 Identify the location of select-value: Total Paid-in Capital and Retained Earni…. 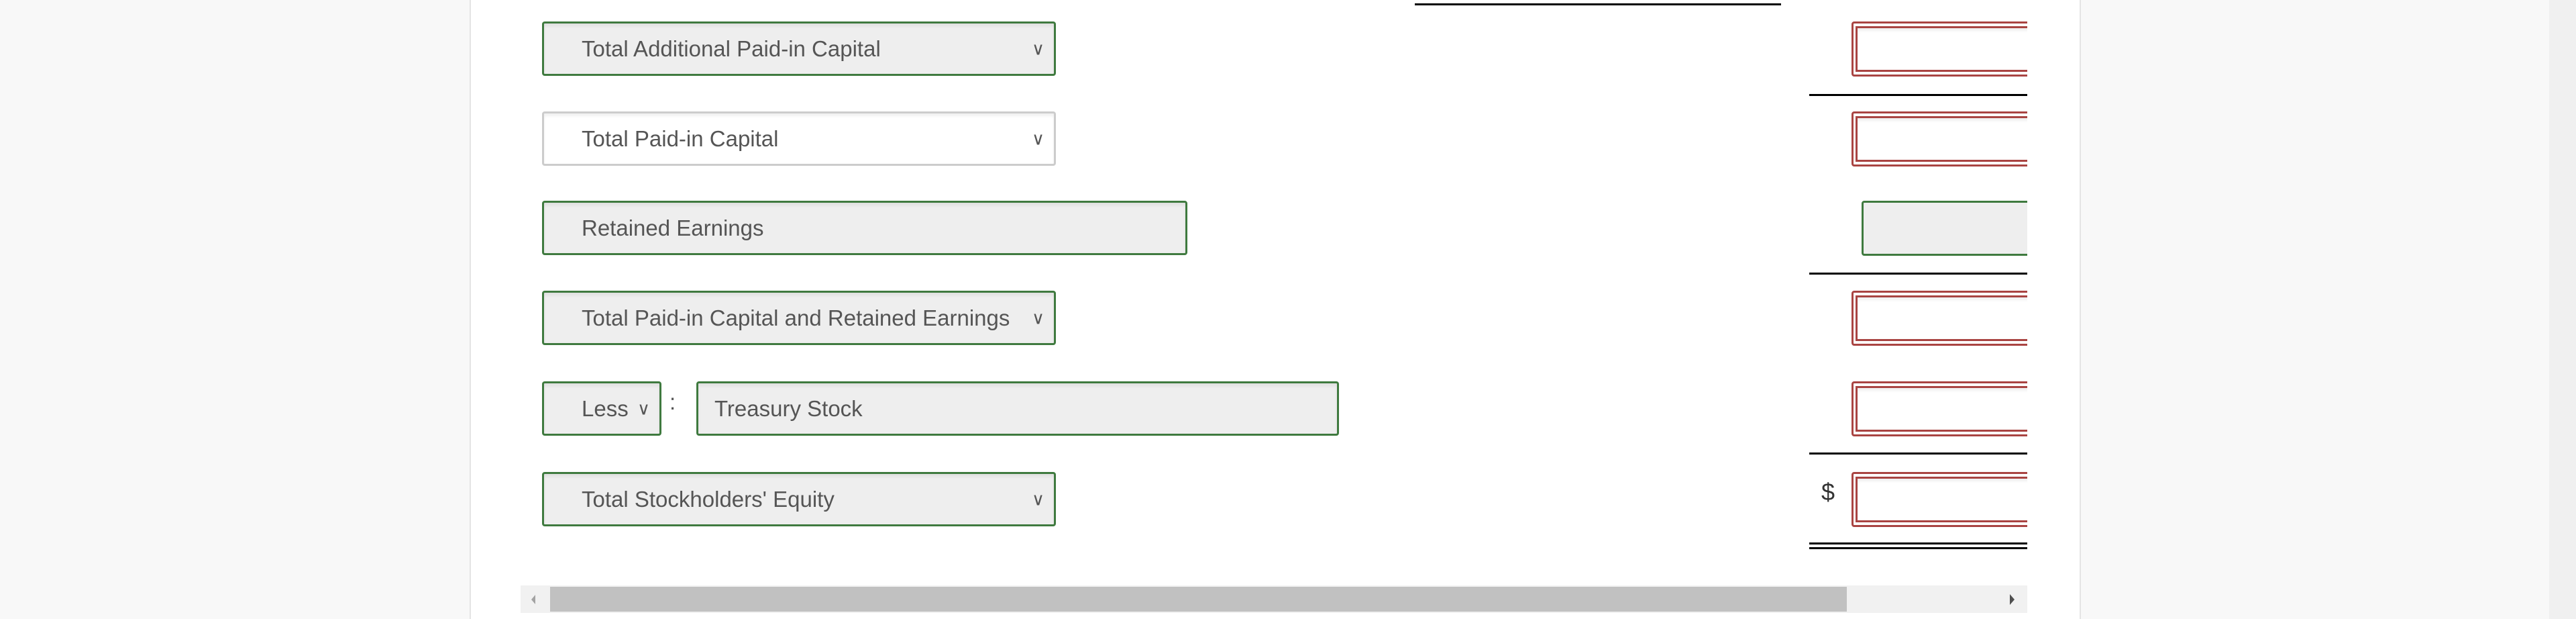
(796, 317).